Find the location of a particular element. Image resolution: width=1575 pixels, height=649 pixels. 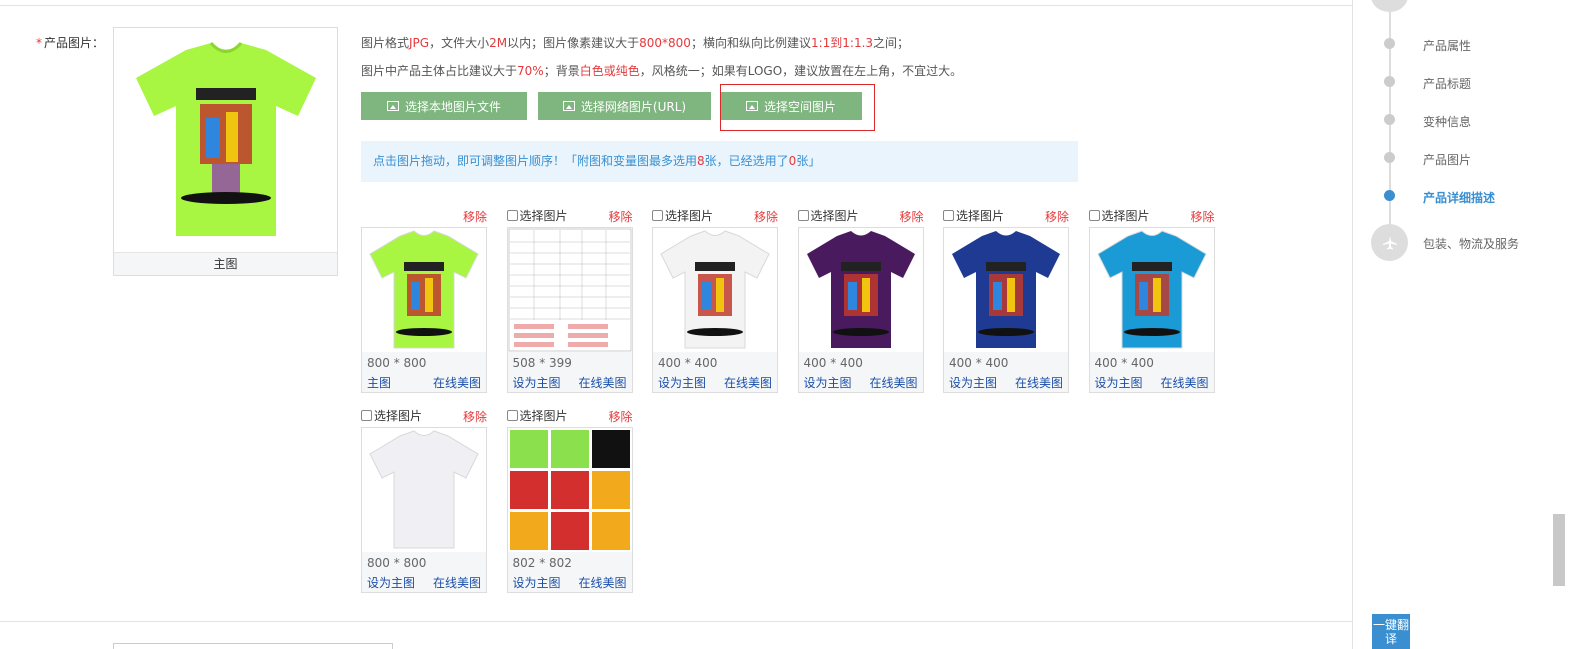

sidebar-item: 产品属性 is located at coordinates (1447, 45).